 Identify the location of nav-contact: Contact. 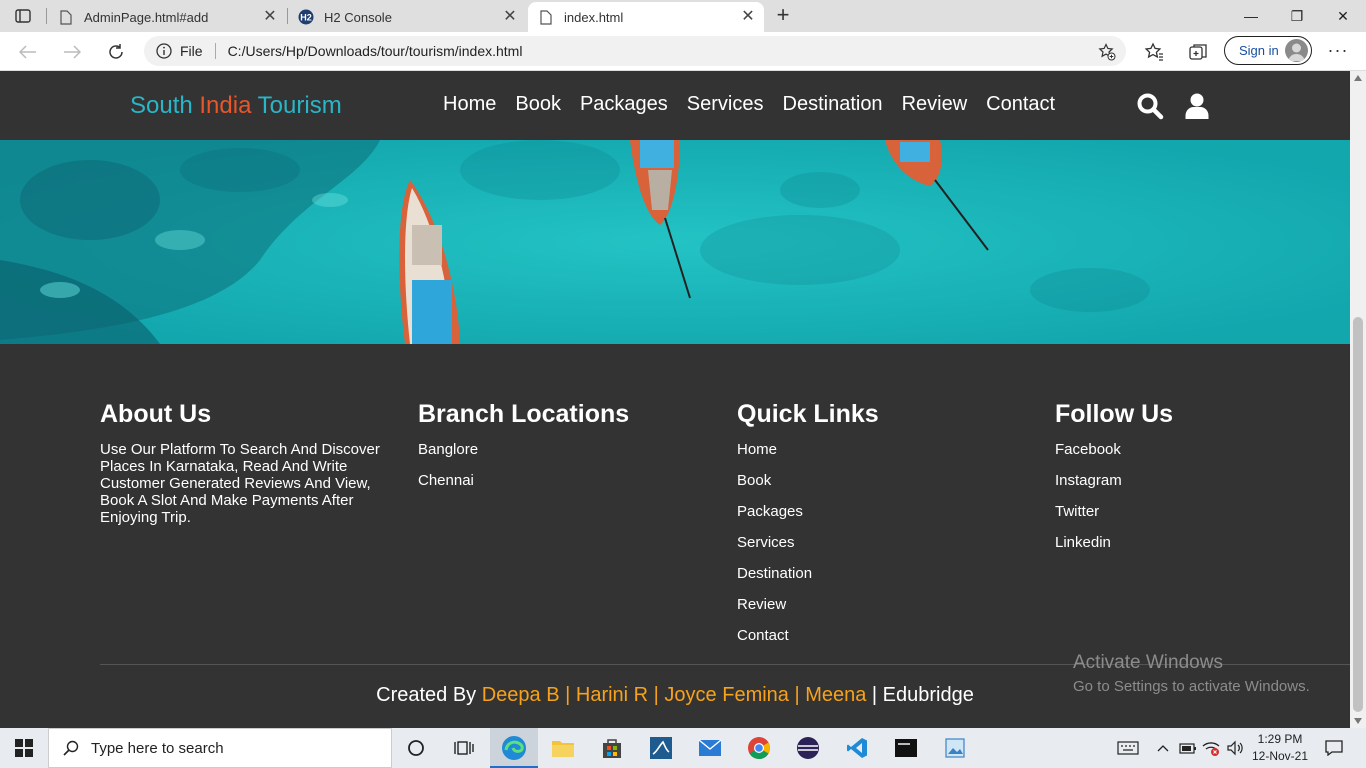
(1020, 104).